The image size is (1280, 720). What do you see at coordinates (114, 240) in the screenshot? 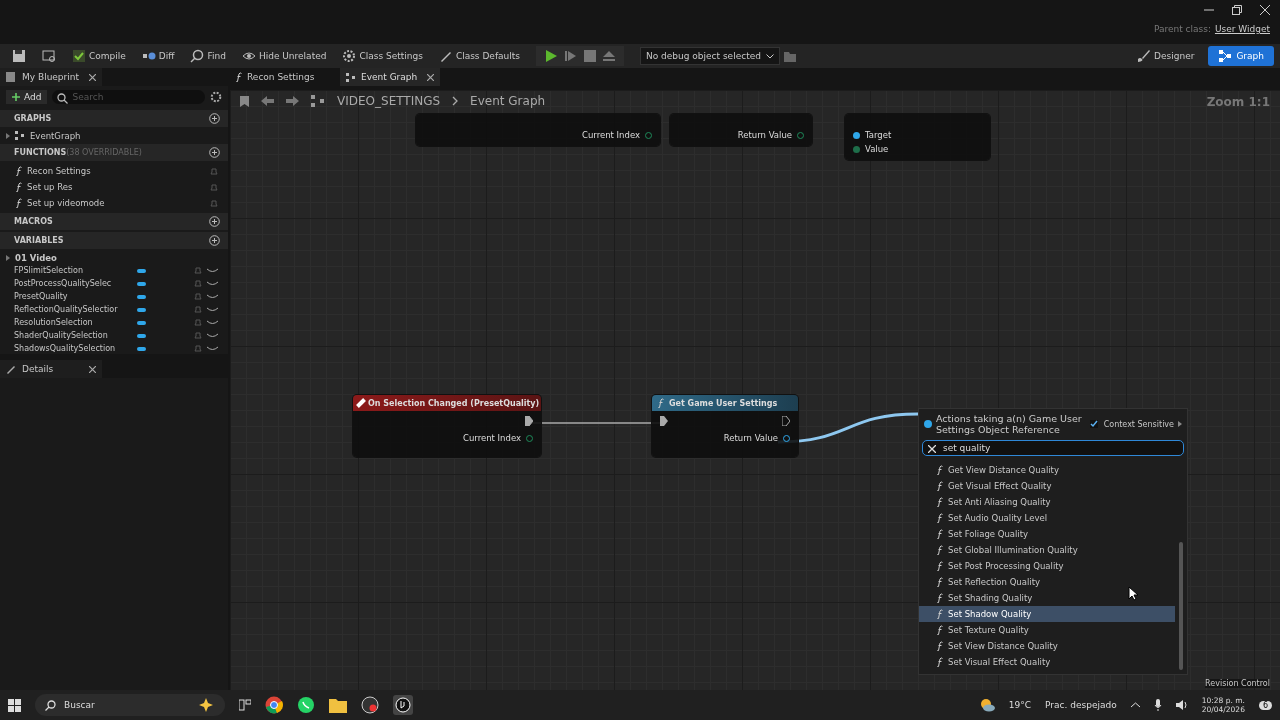
I see `section-header: VARIABLES` at bounding box center [114, 240].